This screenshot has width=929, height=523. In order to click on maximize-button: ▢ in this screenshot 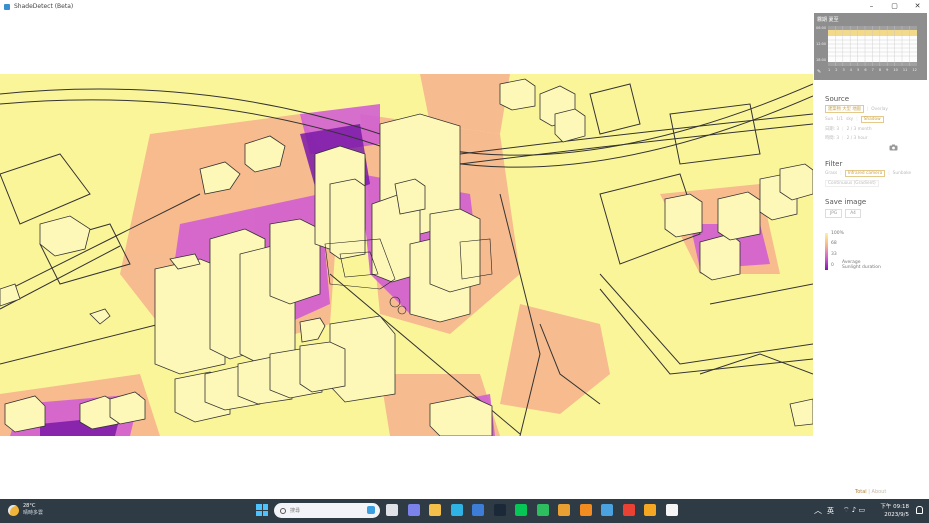, I will do `click(894, 6)`.